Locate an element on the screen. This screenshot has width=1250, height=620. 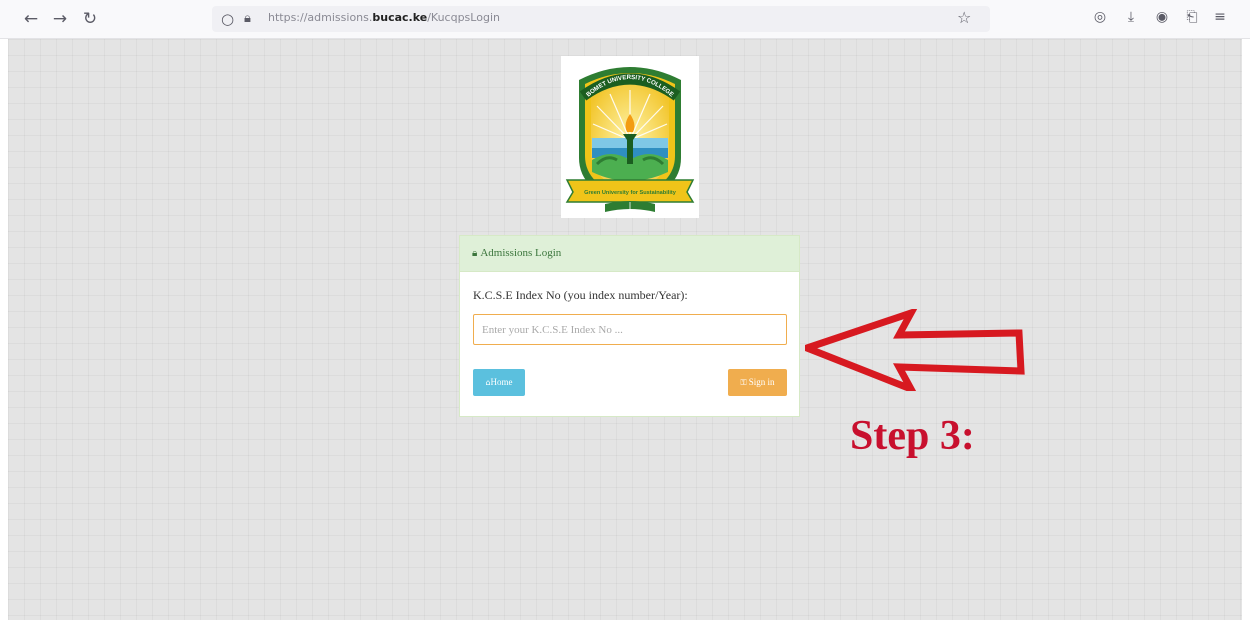
index-number-input is located at coordinates (630, 329).